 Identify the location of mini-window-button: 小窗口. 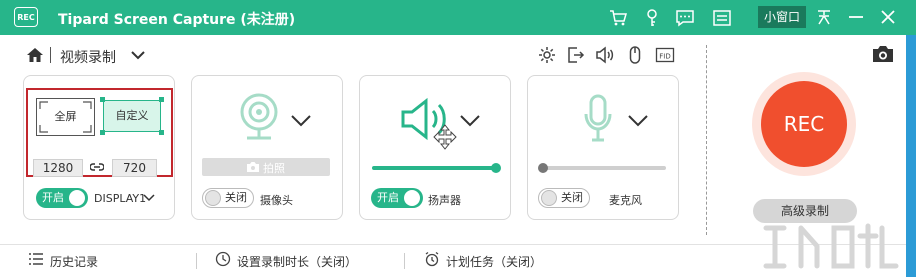
(782, 17).